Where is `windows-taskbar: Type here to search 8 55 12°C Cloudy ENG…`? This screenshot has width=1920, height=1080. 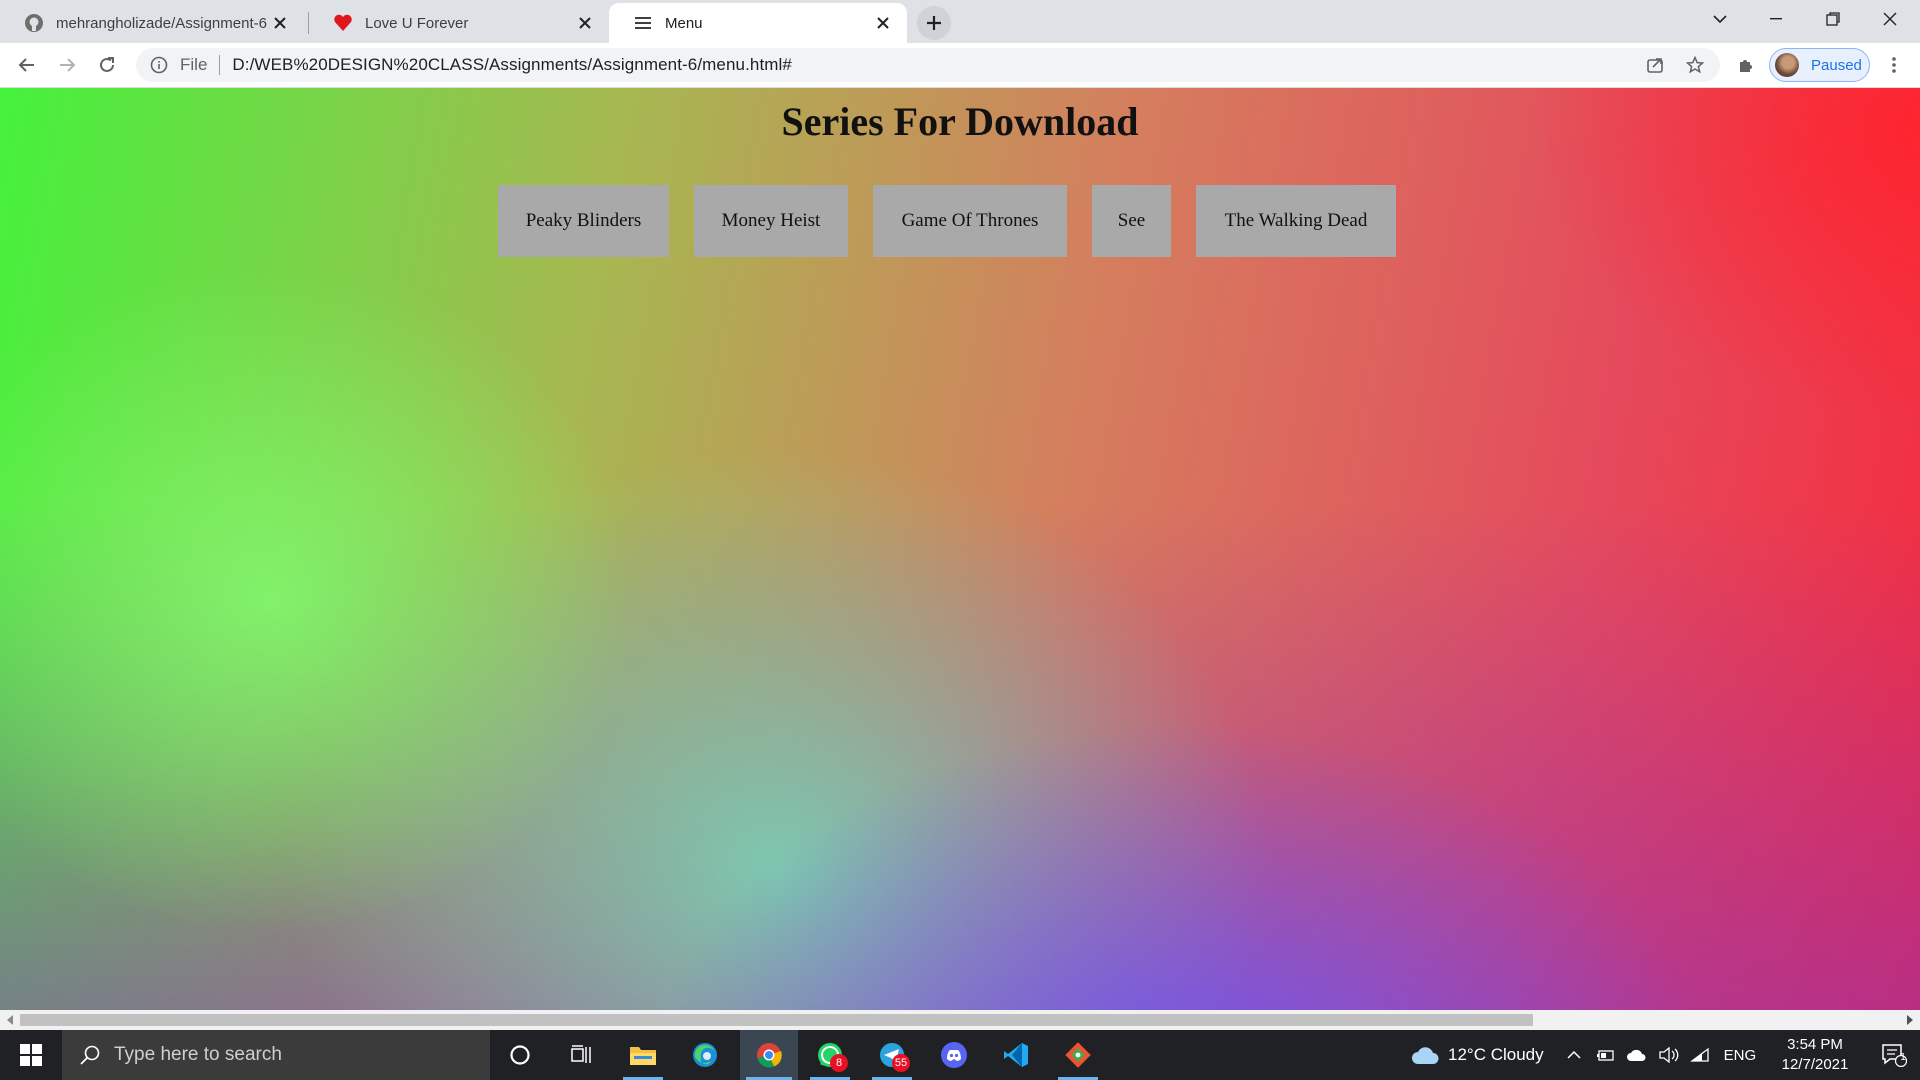 windows-taskbar: Type here to search 8 55 12°C Cloudy ENG… is located at coordinates (960, 1055).